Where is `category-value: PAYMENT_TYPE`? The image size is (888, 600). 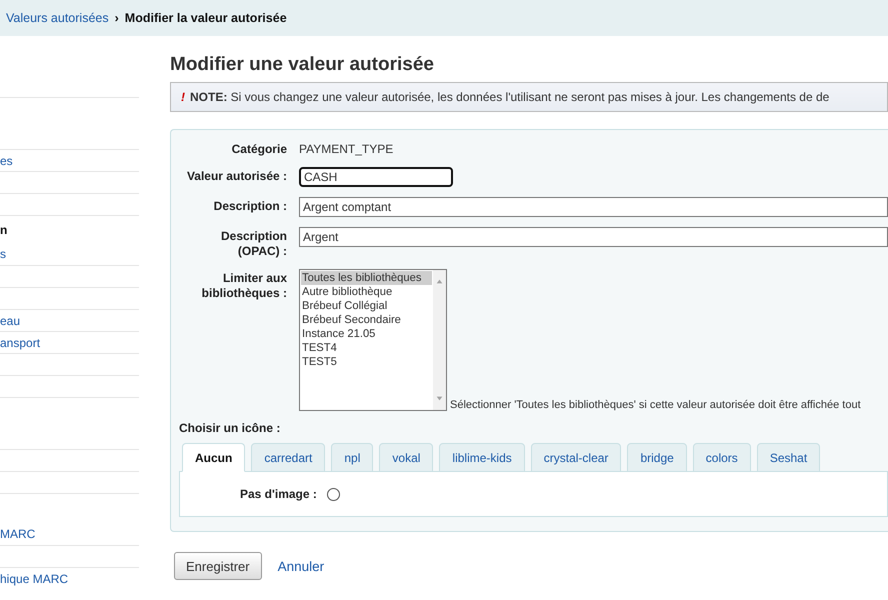
category-value: PAYMENT_TYPE is located at coordinates (346, 148).